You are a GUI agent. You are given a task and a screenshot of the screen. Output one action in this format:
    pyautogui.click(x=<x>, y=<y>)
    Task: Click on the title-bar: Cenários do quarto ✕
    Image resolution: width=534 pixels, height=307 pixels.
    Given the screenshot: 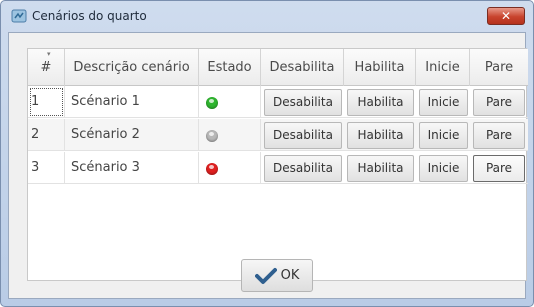 What is the action you would take?
    pyautogui.click(x=267, y=16)
    